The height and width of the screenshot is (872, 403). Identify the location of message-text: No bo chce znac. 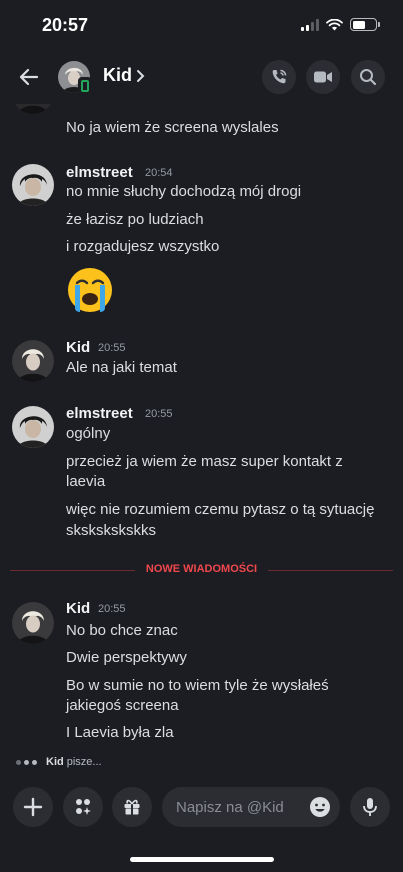
(122, 630).